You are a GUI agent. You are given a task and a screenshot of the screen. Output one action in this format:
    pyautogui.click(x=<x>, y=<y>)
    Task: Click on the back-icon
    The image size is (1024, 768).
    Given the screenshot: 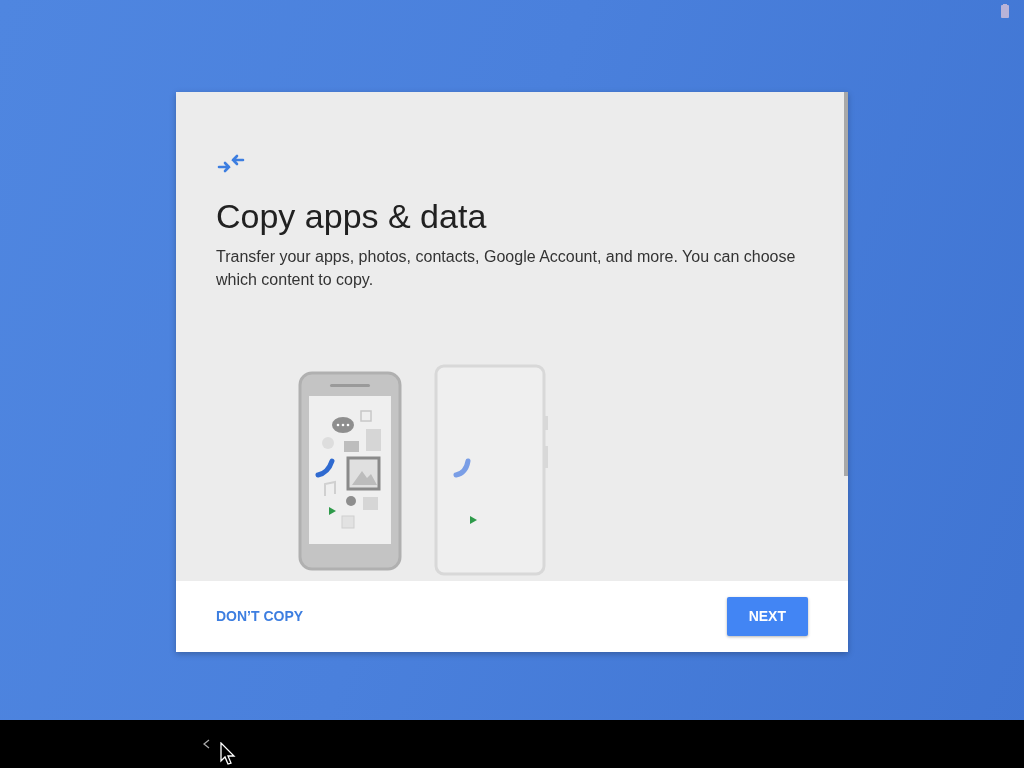 What is the action you would take?
    pyautogui.click(x=206, y=744)
    